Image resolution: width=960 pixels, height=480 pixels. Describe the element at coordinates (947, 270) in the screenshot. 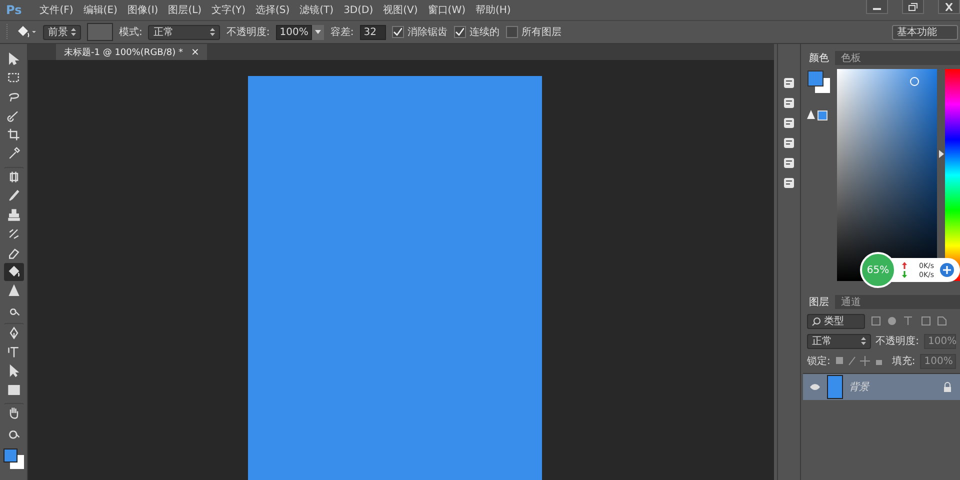

I see `add-icon` at that location.